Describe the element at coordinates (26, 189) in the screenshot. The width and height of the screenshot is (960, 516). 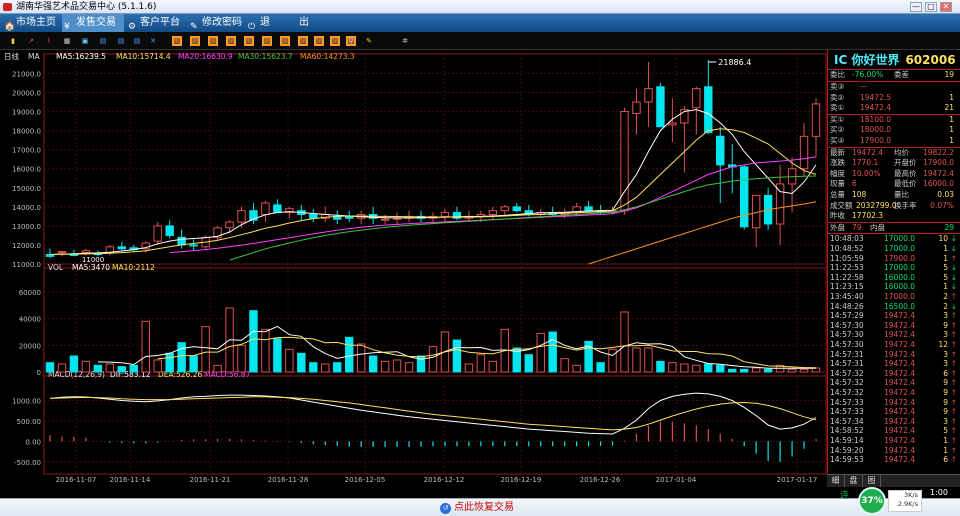
I see `kline-ytick-label: 15000.0` at that location.